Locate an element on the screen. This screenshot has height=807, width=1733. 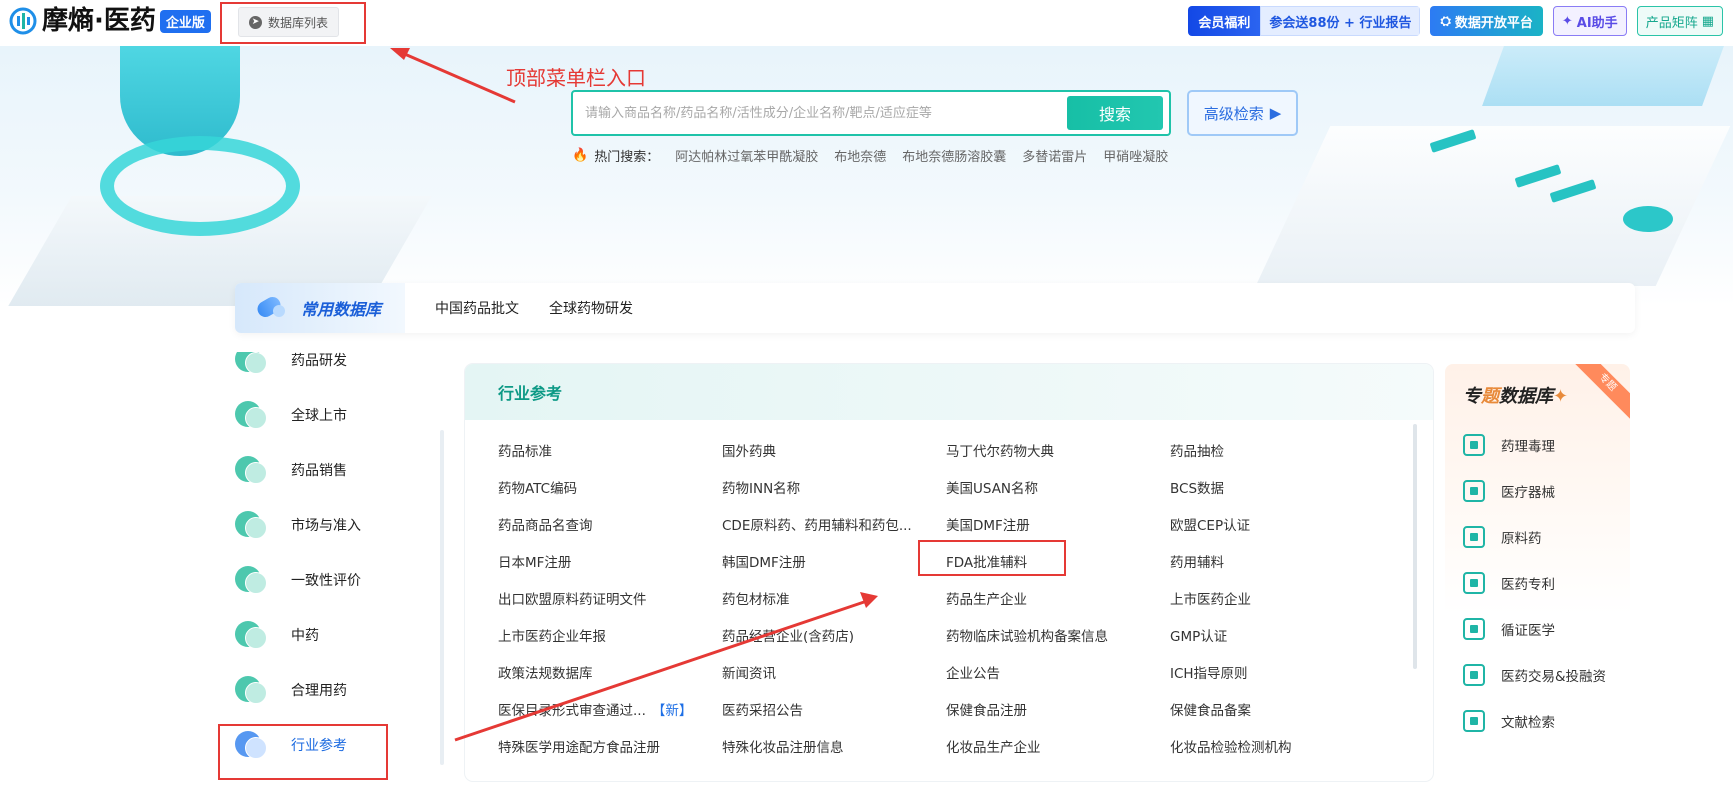
special-item-label: 医药专利 is located at coordinates (1528, 585).